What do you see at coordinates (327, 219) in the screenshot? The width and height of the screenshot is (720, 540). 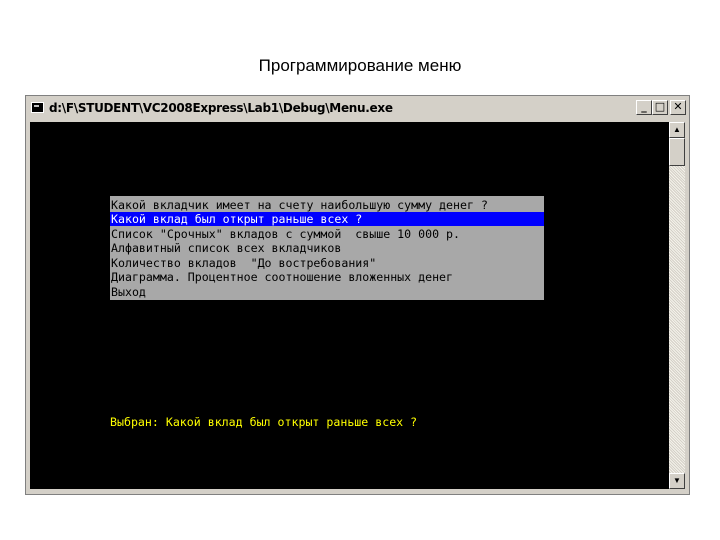 I see `menu-item: Какой вклад был открыт раньше всех ?` at bounding box center [327, 219].